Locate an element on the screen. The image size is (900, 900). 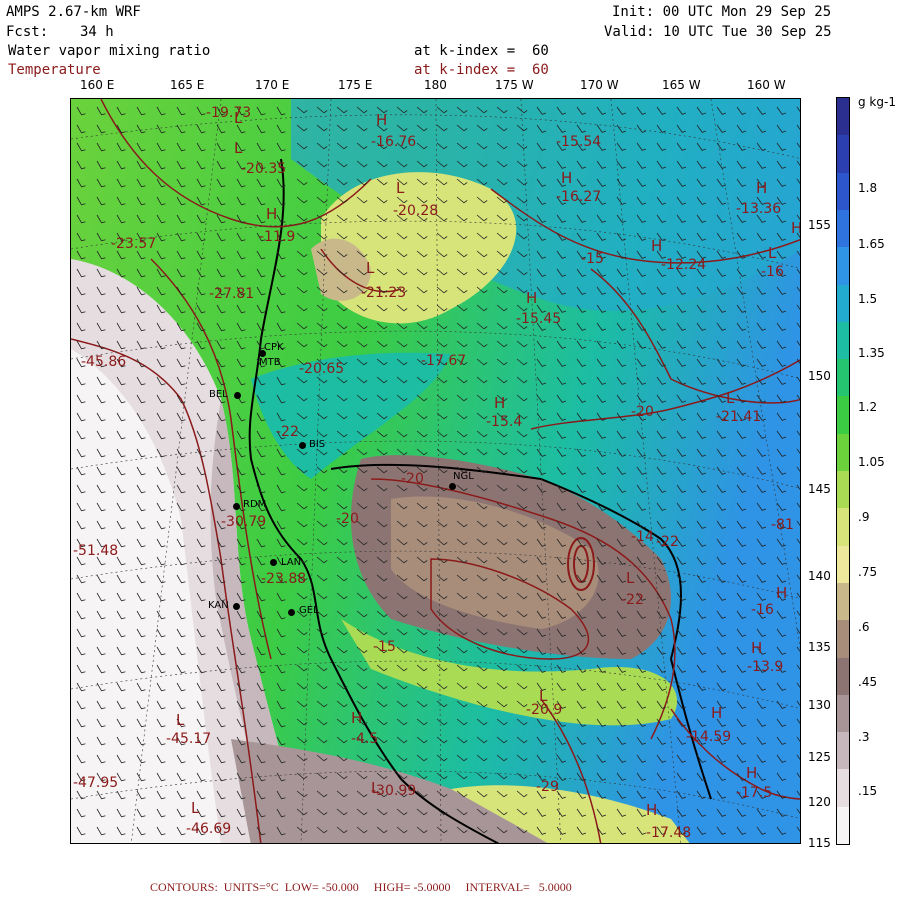
contour-value: -14.59 is located at coordinates (709, 737).